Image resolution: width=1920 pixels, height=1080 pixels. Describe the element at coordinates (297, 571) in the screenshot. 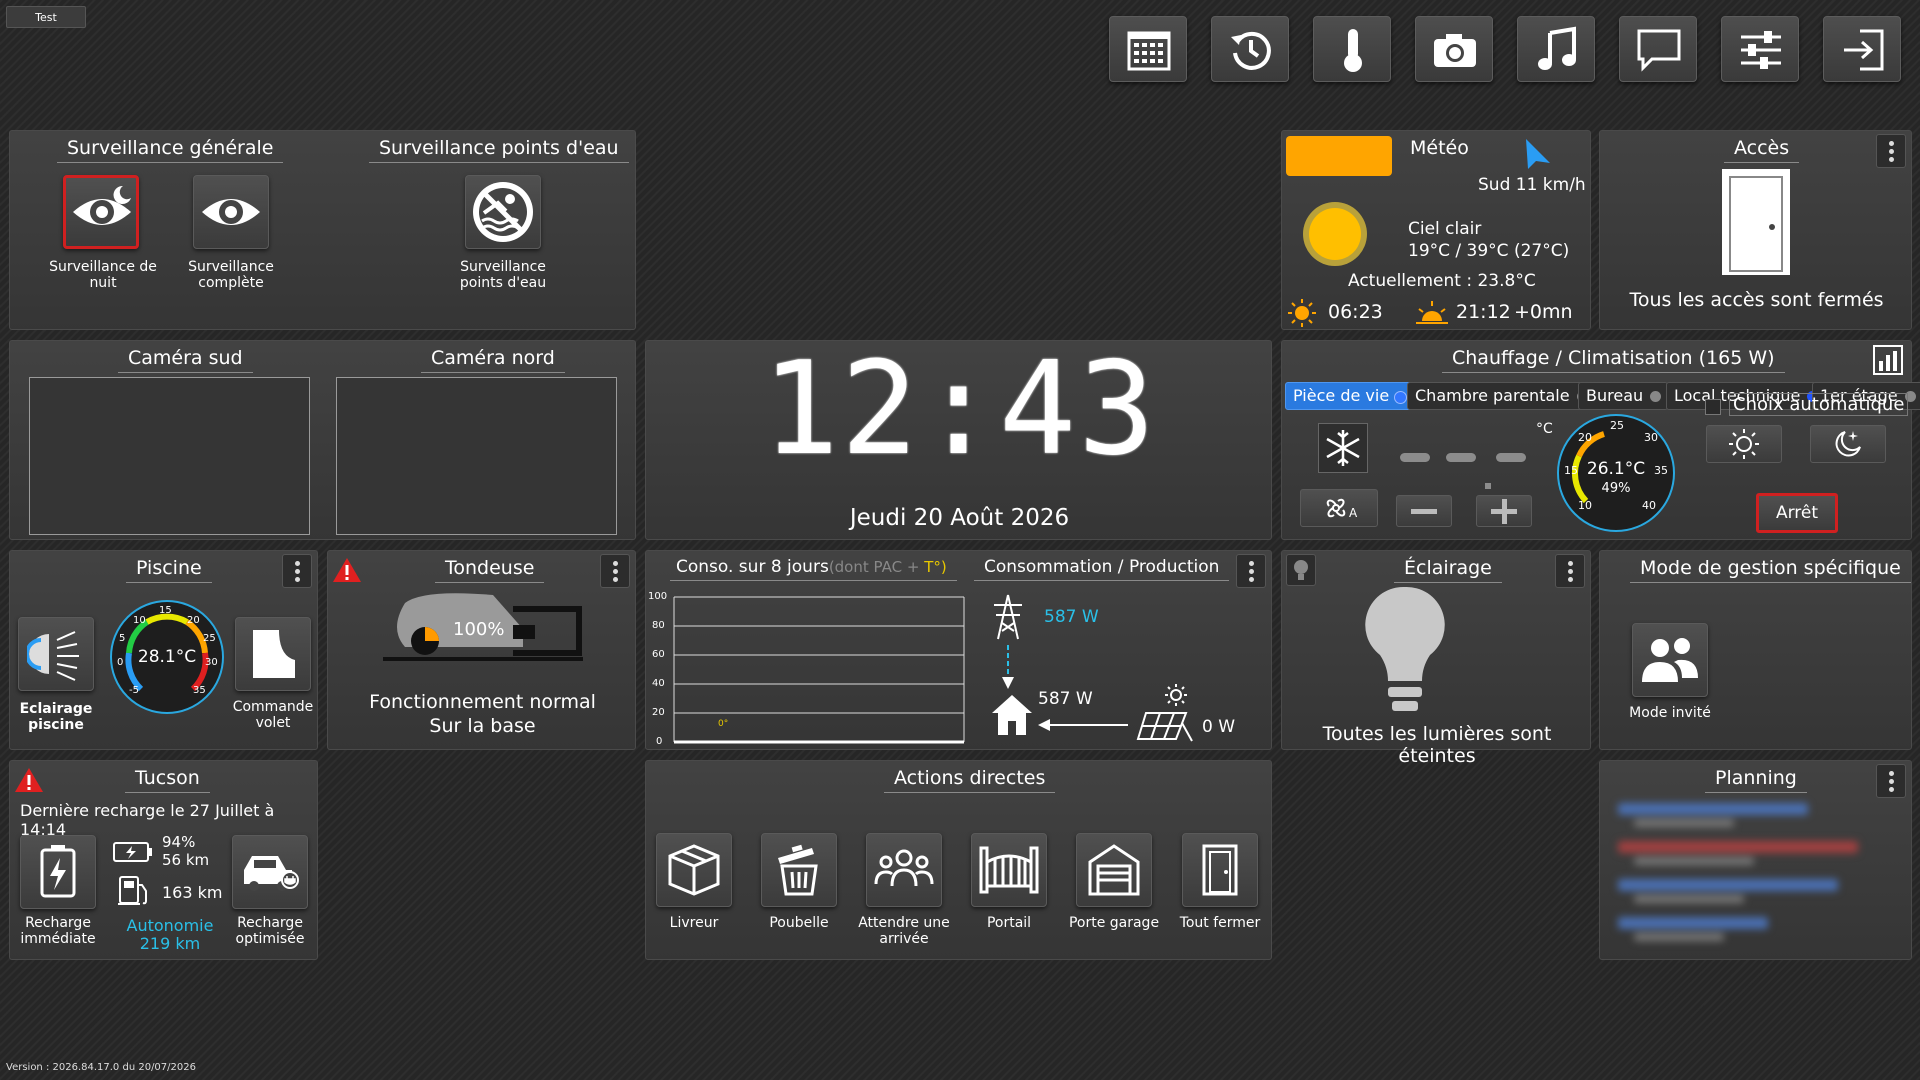

I see `piscine-menu-button` at that location.